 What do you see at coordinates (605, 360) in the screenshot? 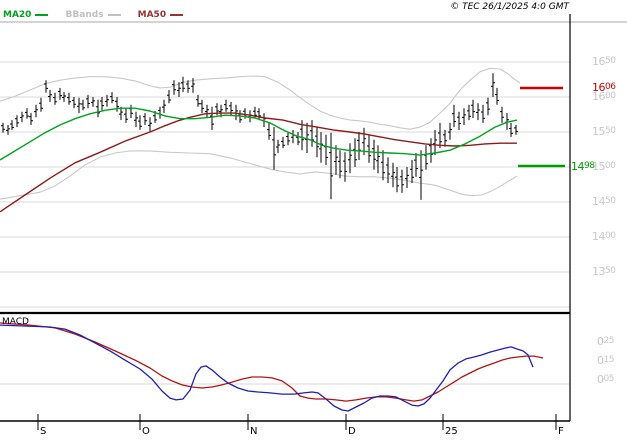
I see `macd-axis-label: 015` at bounding box center [605, 360].